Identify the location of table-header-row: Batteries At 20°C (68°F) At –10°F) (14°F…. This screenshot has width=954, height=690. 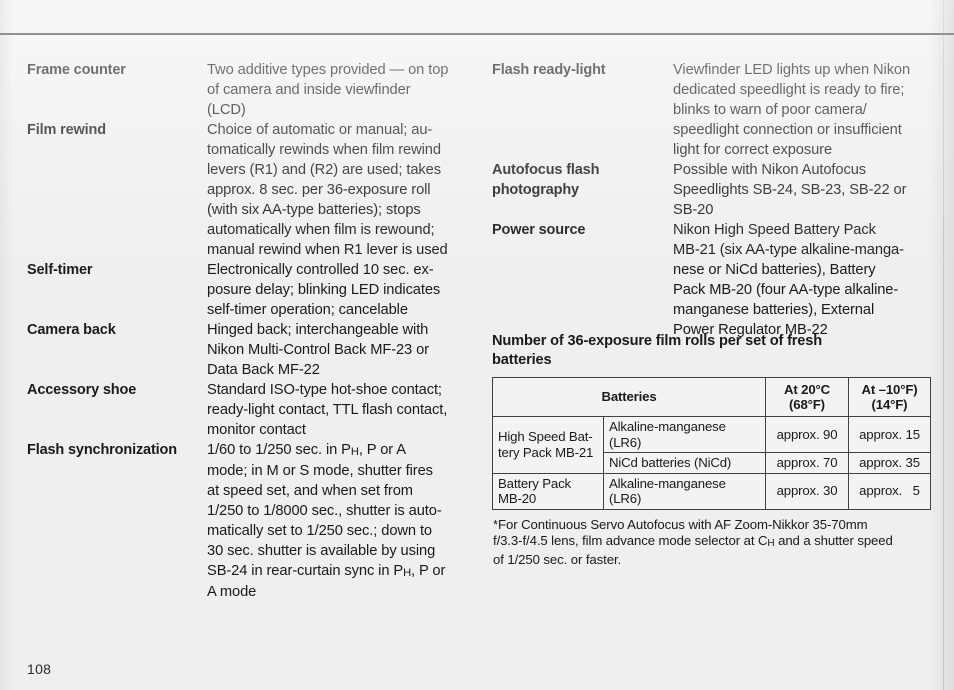
(711, 397).